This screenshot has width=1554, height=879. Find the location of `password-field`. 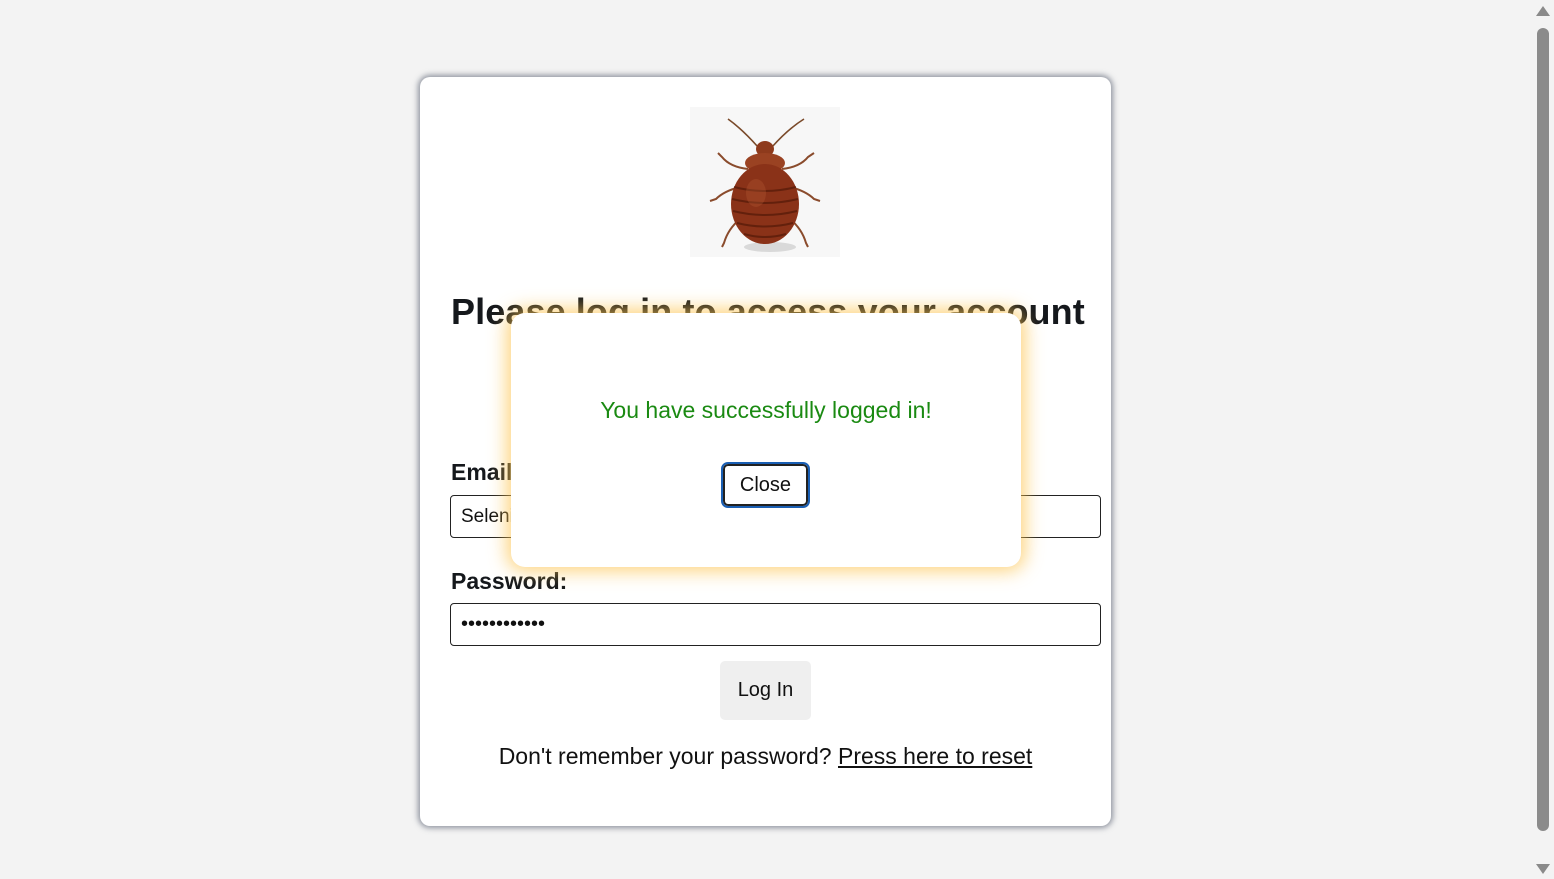

password-field is located at coordinates (775, 624).